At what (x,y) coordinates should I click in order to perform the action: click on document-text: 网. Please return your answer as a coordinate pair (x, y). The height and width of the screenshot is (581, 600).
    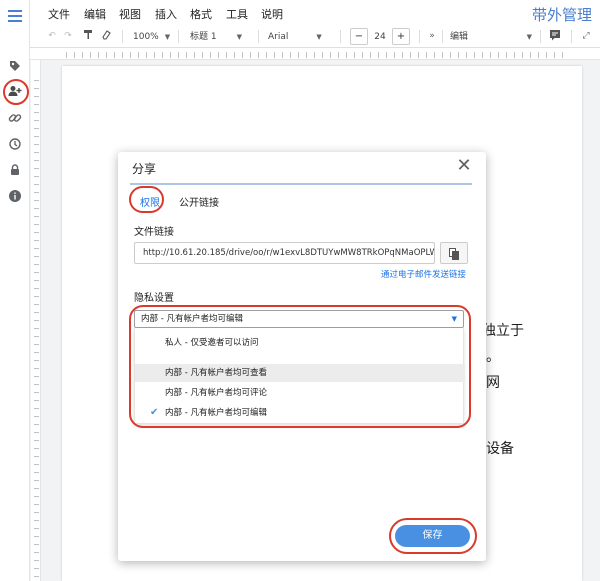
    Looking at the image, I should click on (493, 383).